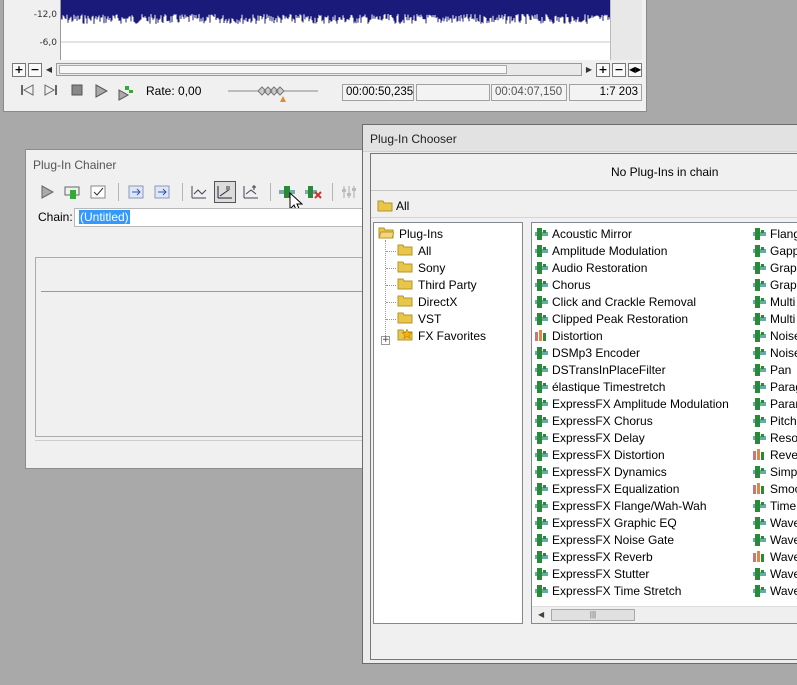 The width and height of the screenshot is (797, 685). Describe the element at coordinates (599, 386) in the screenshot. I see `plugin-list-item: élastique Timestretch` at that location.